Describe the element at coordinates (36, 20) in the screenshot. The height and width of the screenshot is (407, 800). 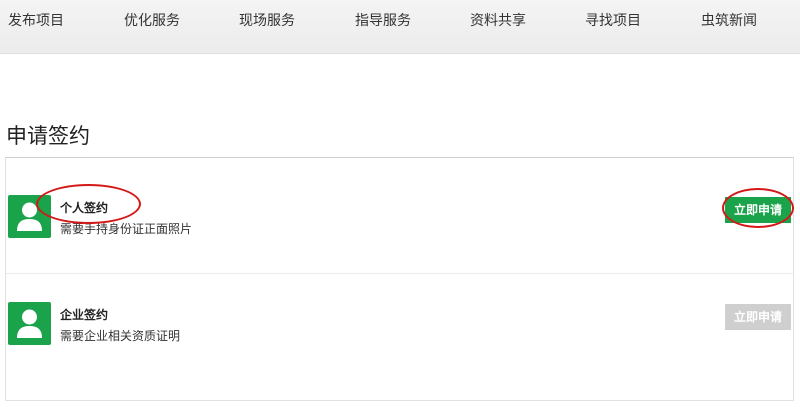
I see `nav-item-publish-project: 发布项目` at that location.